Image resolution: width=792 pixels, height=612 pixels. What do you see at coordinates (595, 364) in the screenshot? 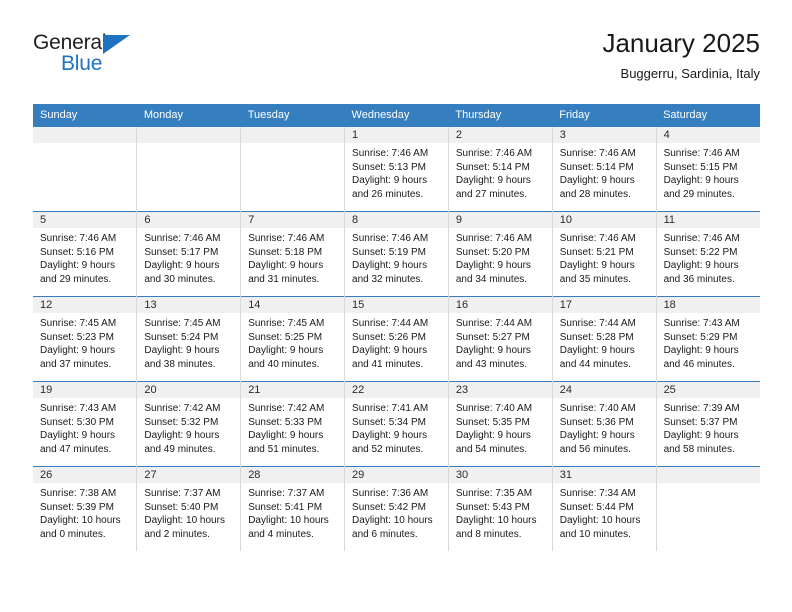
I see `day-detail-line: and 44 minutes.` at bounding box center [595, 364].